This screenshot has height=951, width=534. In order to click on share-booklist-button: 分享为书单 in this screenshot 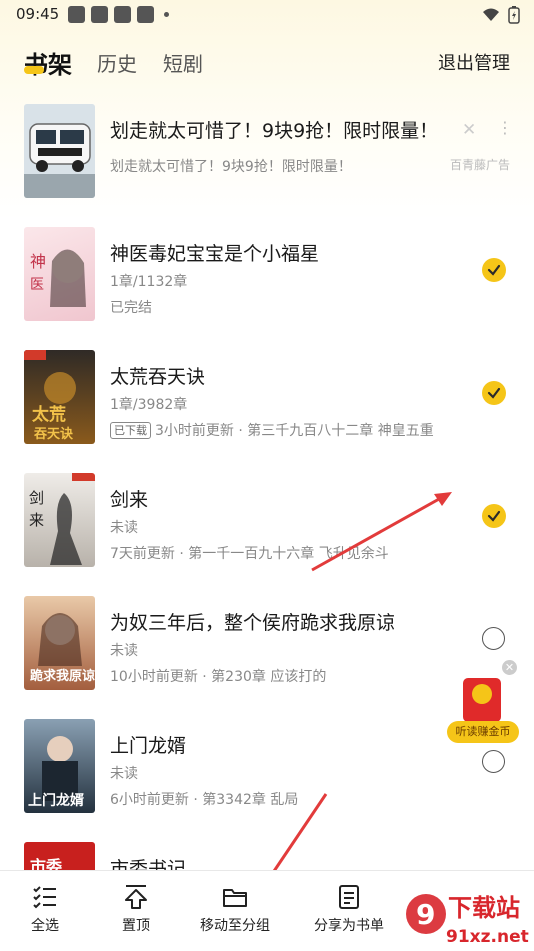, I will do `click(349, 909)`.